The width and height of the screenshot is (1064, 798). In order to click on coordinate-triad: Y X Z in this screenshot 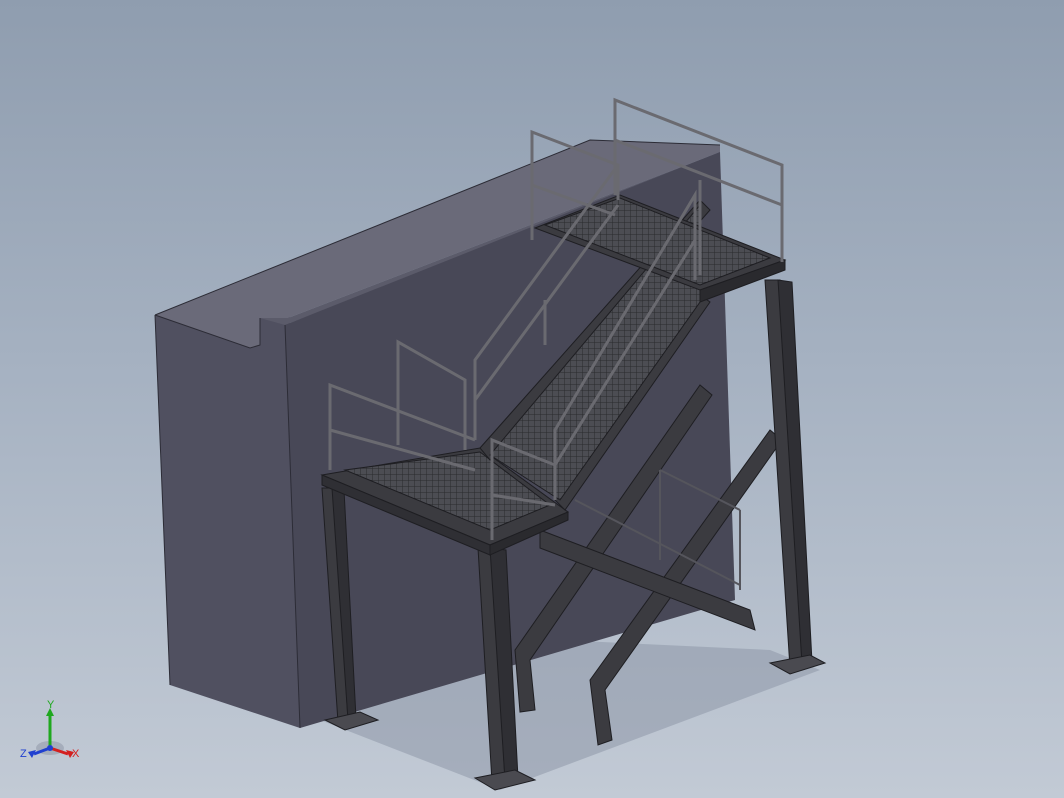, I will do `click(50, 730)`.